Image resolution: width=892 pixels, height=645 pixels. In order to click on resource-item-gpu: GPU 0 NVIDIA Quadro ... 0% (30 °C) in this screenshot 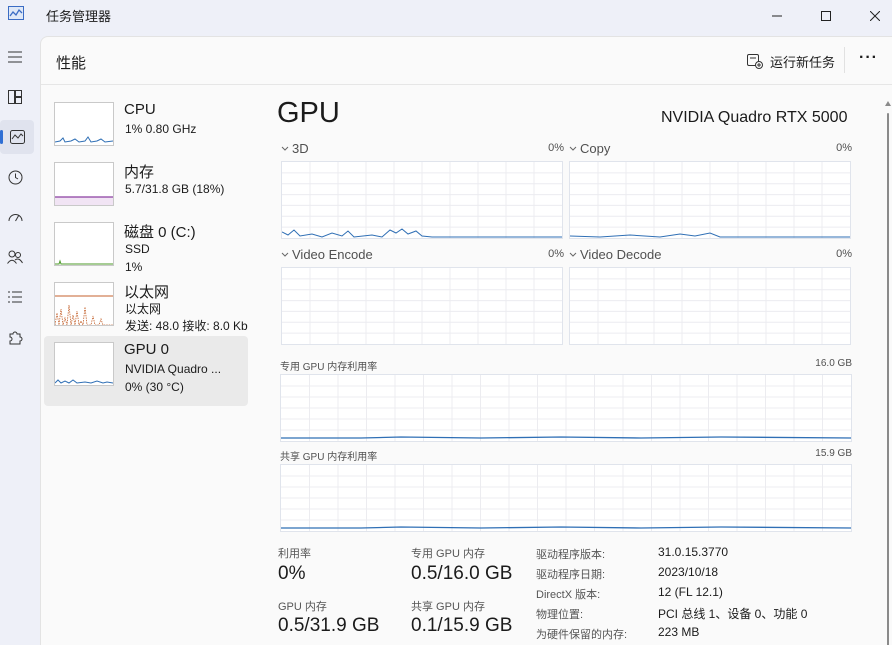, I will do `click(146, 371)`.